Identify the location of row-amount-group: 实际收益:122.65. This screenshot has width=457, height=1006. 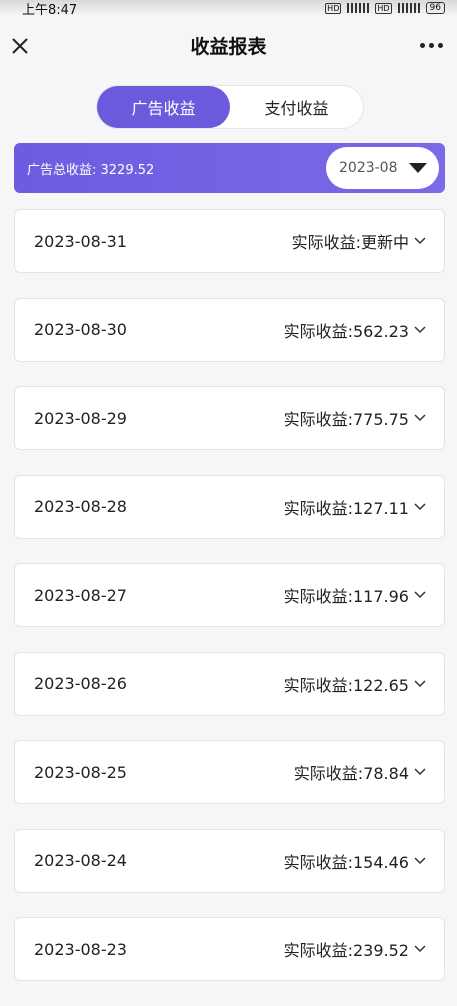
(355, 684).